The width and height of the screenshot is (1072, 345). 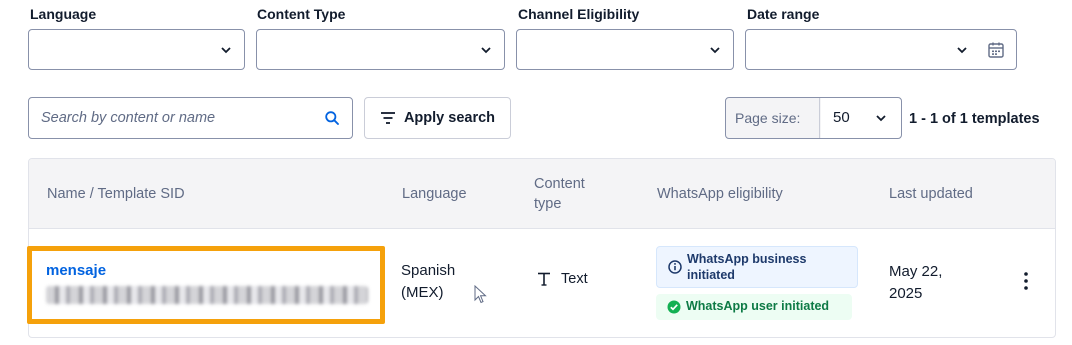 I want to click on header-whatsapp-eligibility: WhatsApp eligibility, so click(x=720, y=194).